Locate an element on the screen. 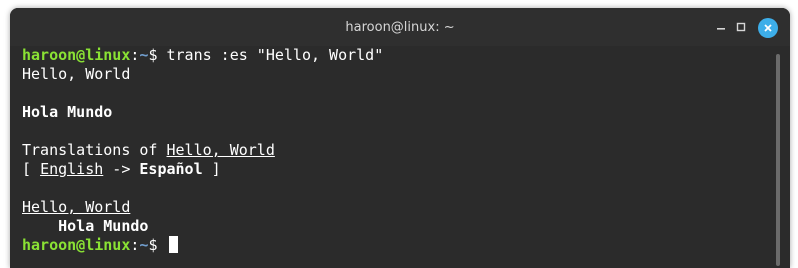 The height and width of the screenshot is (268, 798). scrollbar is located at coordinates (778, 160).